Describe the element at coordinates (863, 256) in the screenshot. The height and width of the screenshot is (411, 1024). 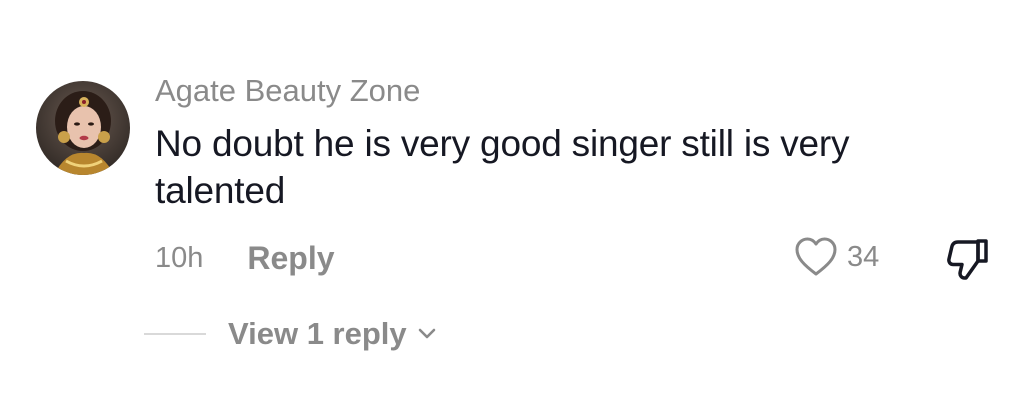
I see `like-count: 34` at that location.